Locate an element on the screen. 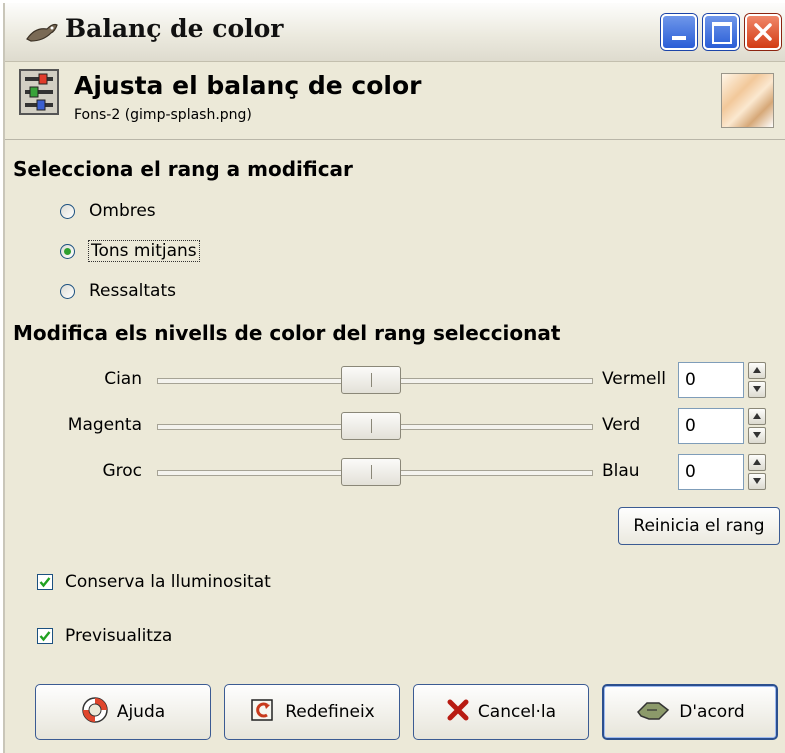  dialog-heading: Ajusta el balanç de color is located at coordinates (248, 85).